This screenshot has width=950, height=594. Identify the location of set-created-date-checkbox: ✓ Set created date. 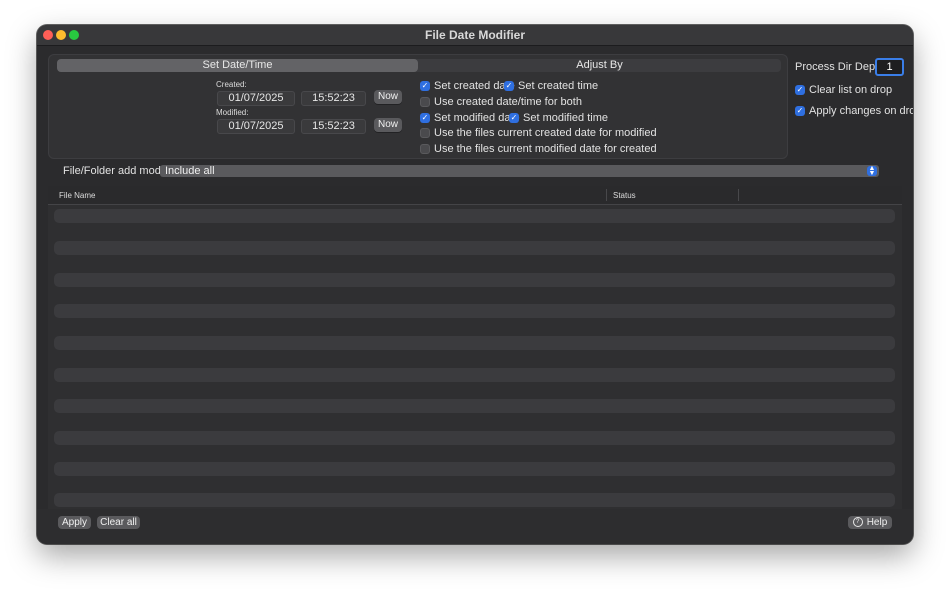
(467, 86).